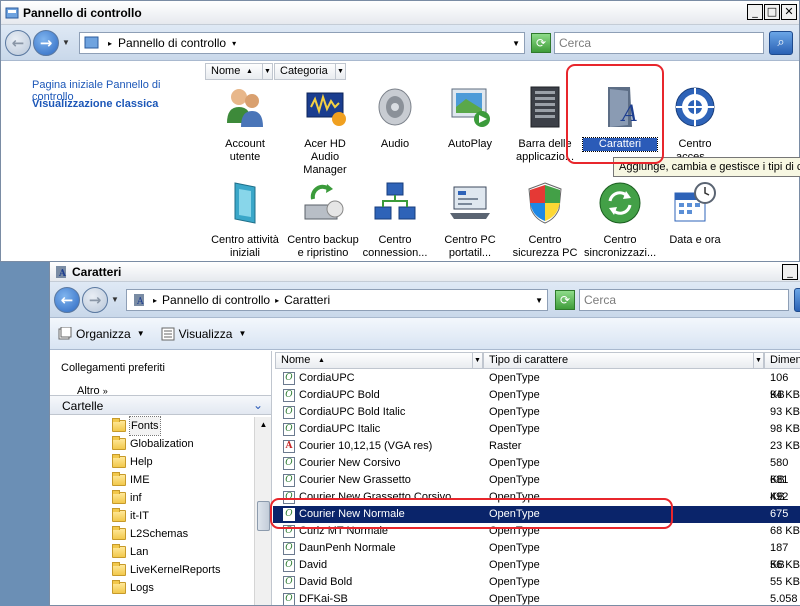 Image resolution: width=800 pixels, height=606 pixels. I want to click on tree-scrollbar: ▲, so click(262, 511).